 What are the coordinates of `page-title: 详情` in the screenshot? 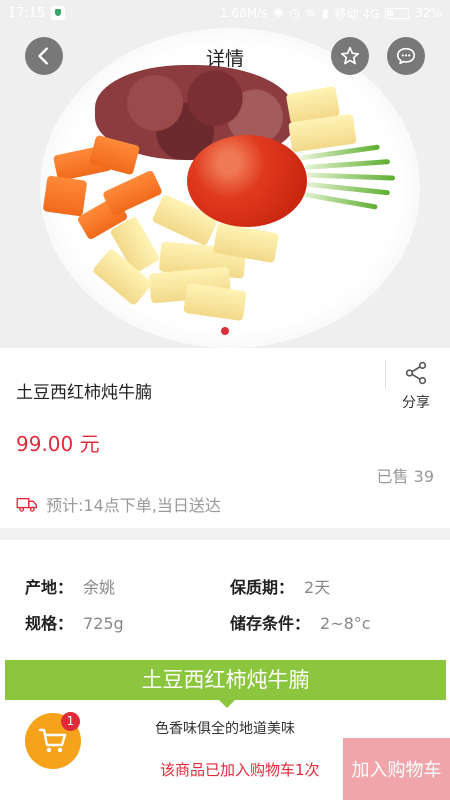 It's located at (224, 59).